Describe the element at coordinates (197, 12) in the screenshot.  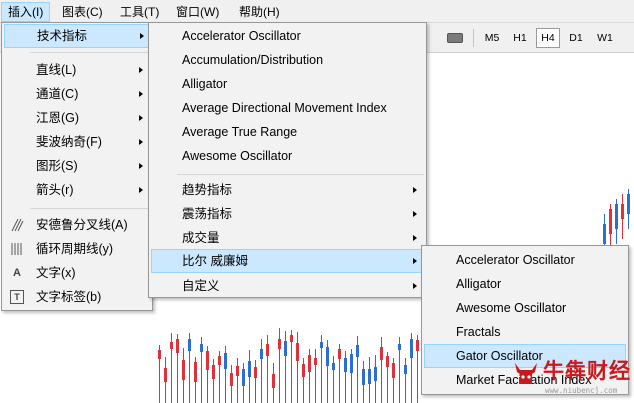
I see `menu-window: 窗口(W)` at that location.